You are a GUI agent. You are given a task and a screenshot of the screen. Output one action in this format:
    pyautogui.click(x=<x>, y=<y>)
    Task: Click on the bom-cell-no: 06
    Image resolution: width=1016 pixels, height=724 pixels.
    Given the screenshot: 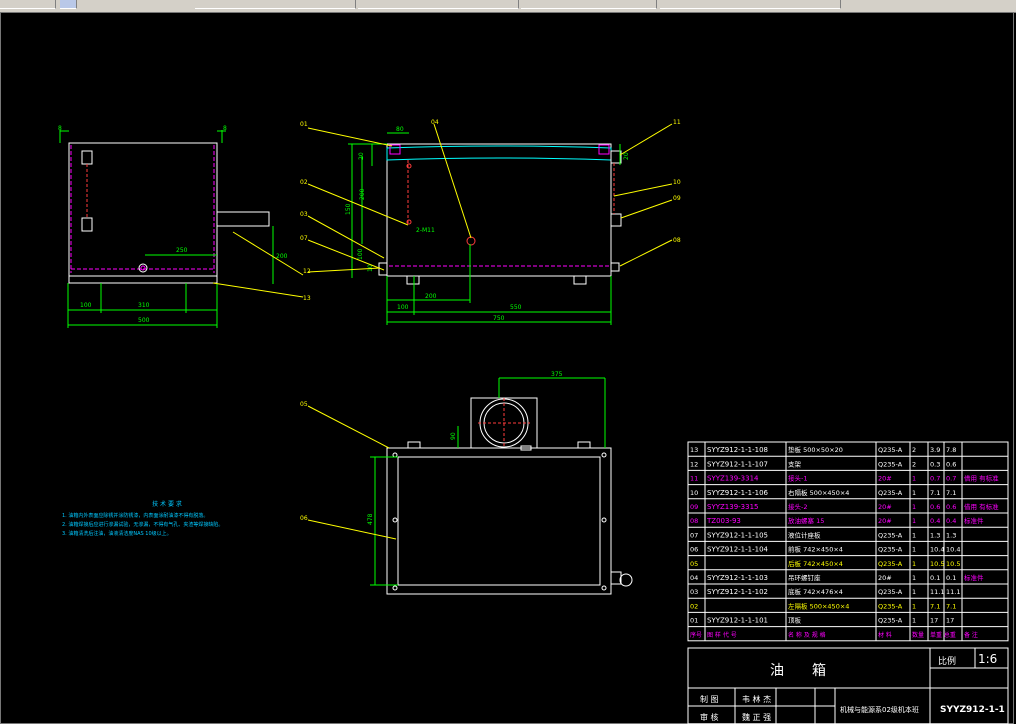 What is the action you would take?
    pyautogui.click(x=694, y=550)
    